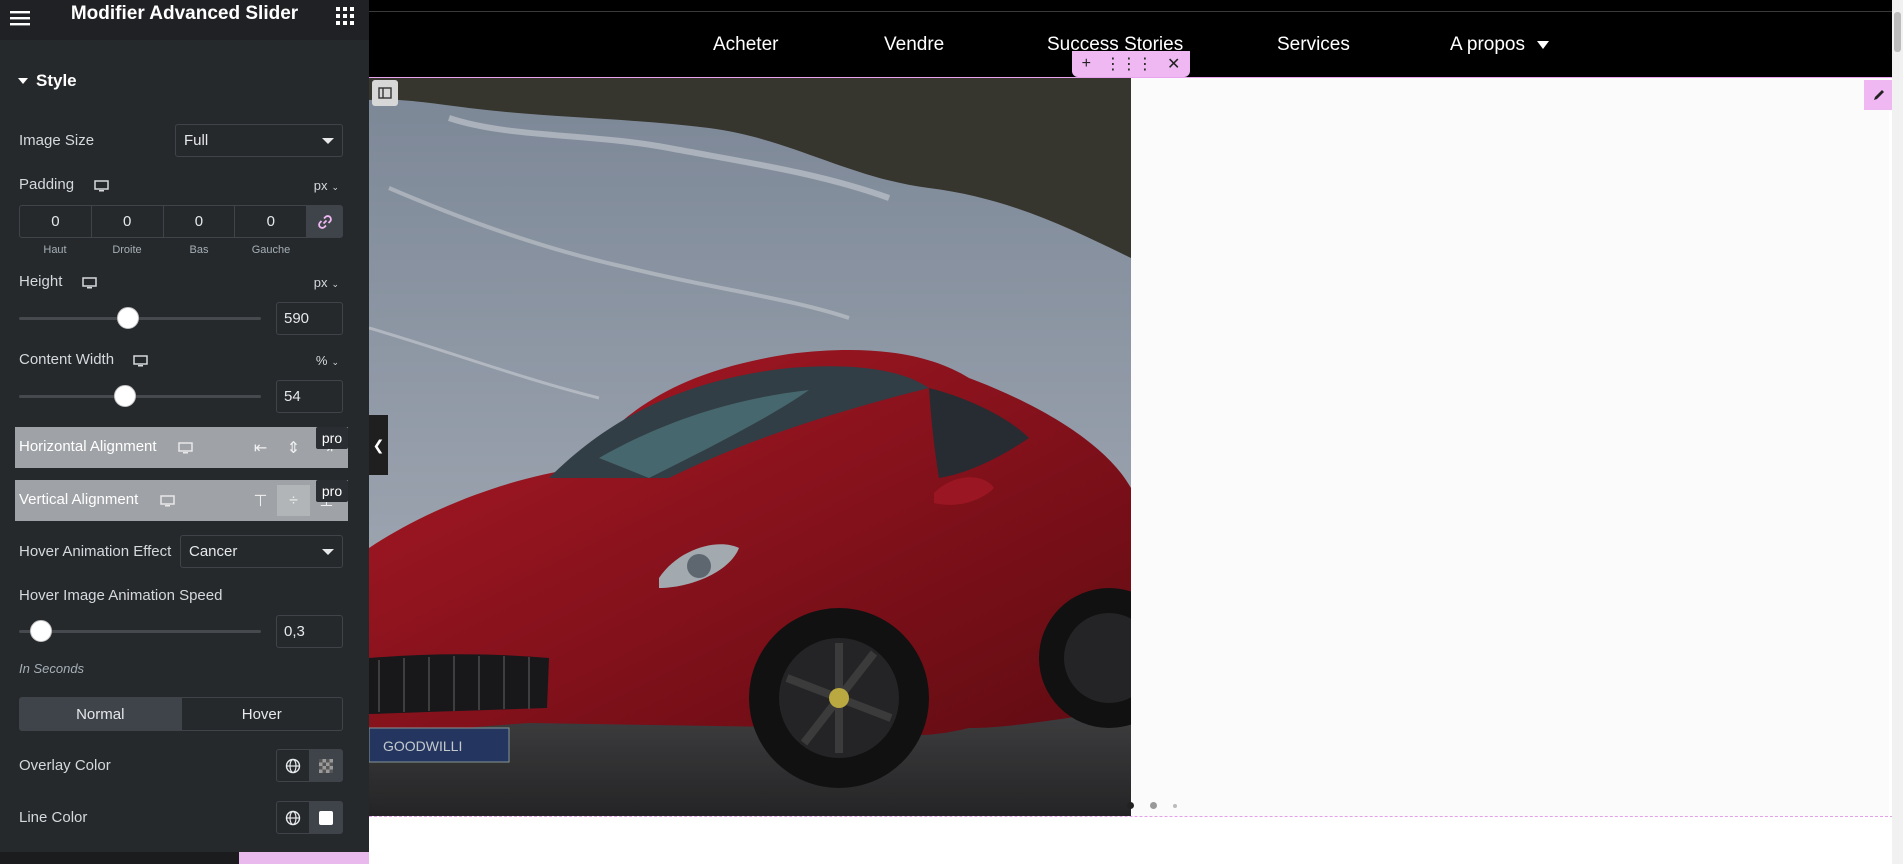 Image resolution: width=1903 pixels, height=864 pixels. Describe the element at coordinates (260, 447) in the screenshot. I see `align-start-icon: ⇤` at that location.